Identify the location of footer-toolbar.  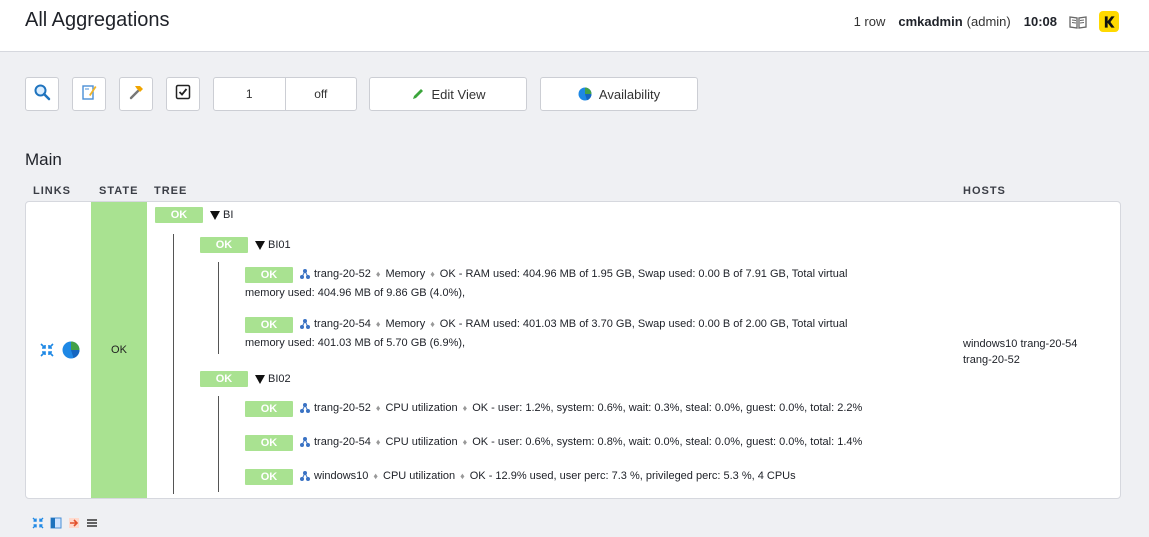
(67, 523).